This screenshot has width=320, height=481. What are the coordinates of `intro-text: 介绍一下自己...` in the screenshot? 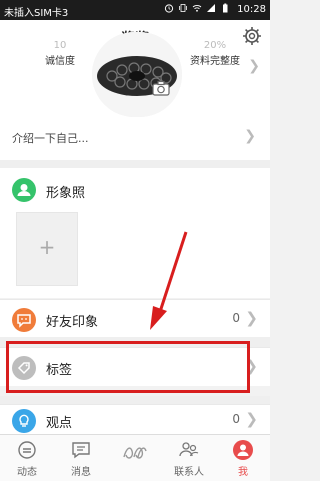 It's located at (50, 138).